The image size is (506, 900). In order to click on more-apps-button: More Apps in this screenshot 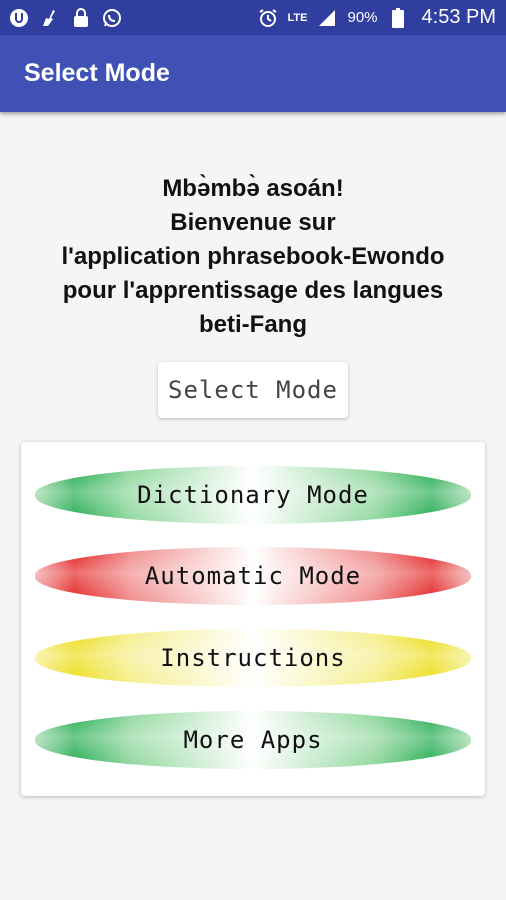, I will do `click(253, 740)`.